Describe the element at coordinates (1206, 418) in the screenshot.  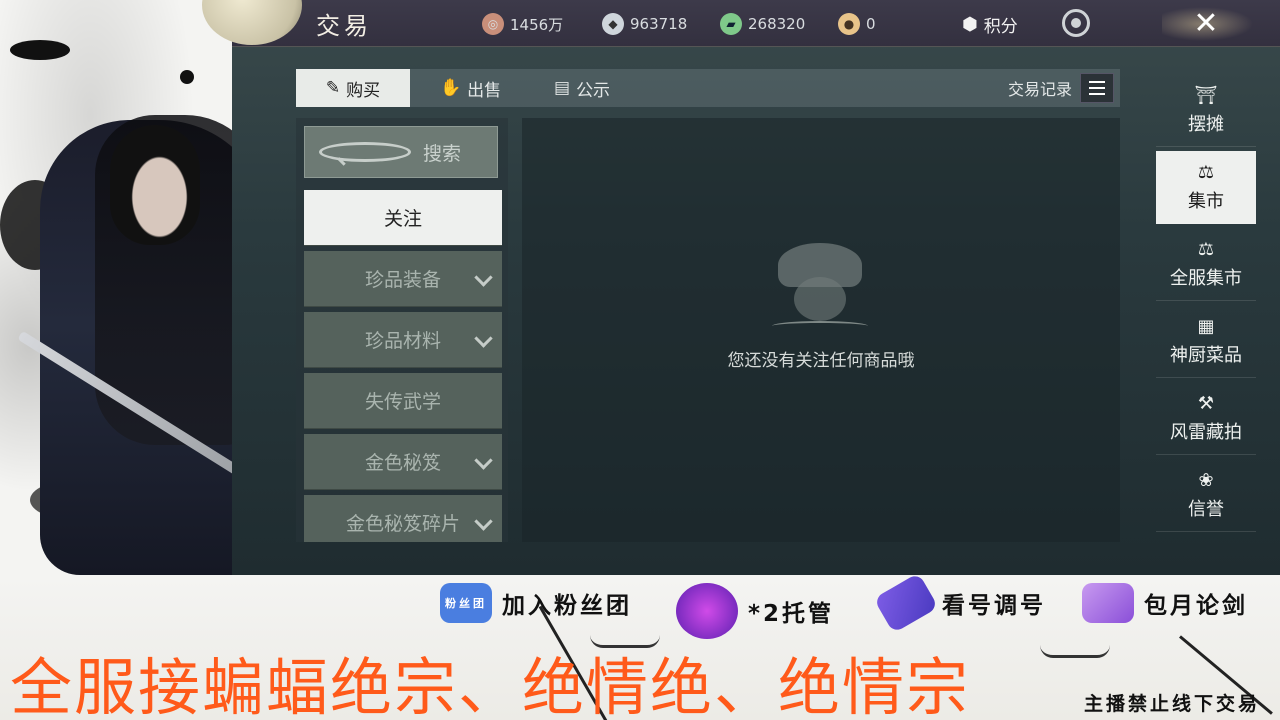
I see `side-item-auction: ⚒ 风雷藏拍` at that location.